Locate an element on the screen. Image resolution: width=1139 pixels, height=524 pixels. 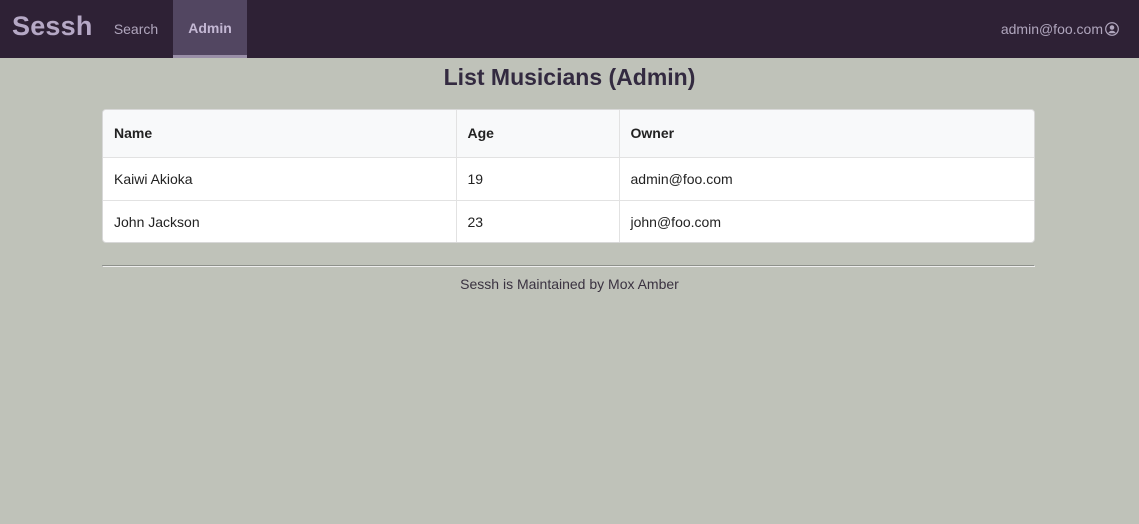
cell-owner: john@foo.com is located at coordinates (675, 221).